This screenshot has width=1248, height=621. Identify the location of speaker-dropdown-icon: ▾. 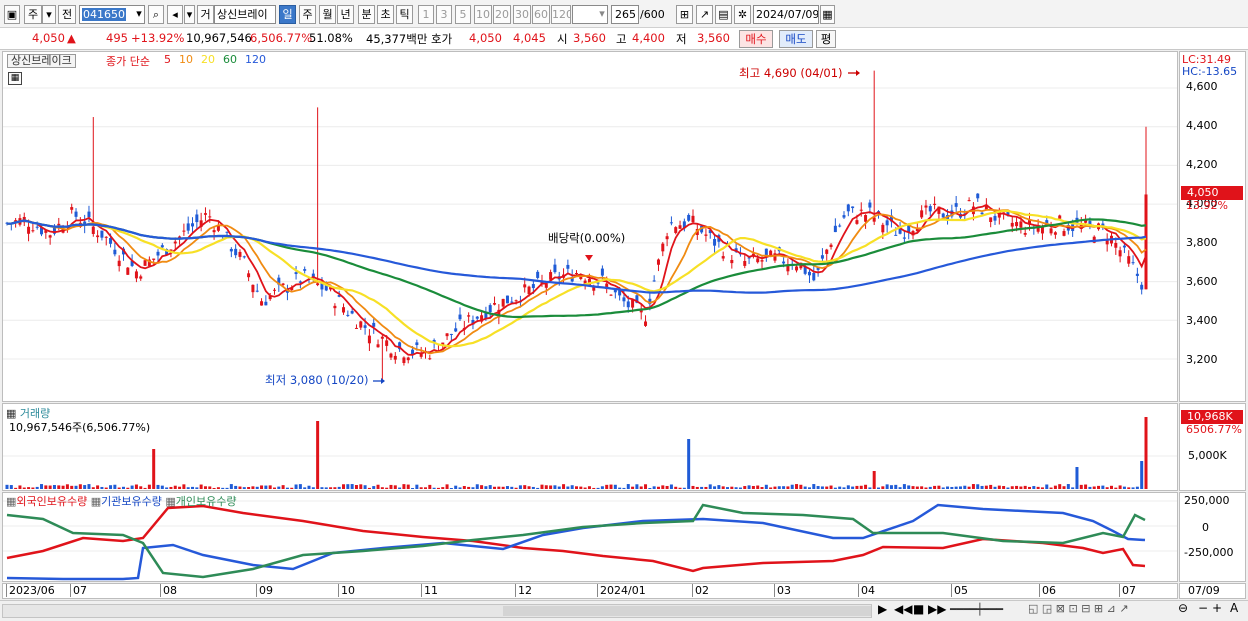
(189, 14).